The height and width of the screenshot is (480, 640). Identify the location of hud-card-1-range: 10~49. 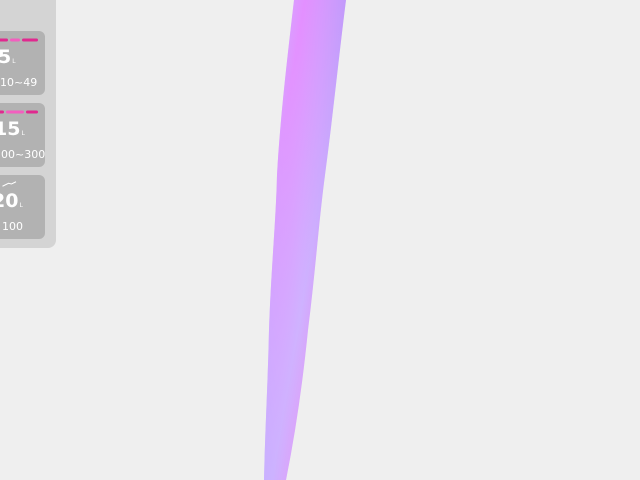
(19, 82).